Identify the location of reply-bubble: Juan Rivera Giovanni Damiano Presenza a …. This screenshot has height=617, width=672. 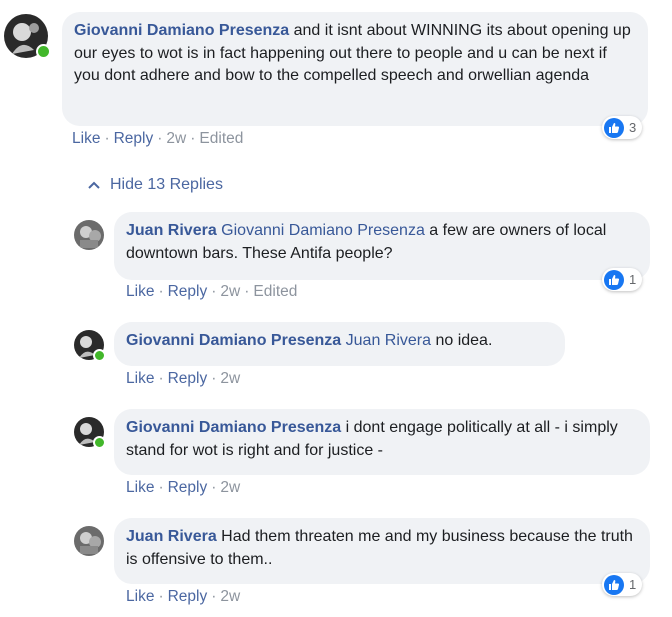
(382, 246).